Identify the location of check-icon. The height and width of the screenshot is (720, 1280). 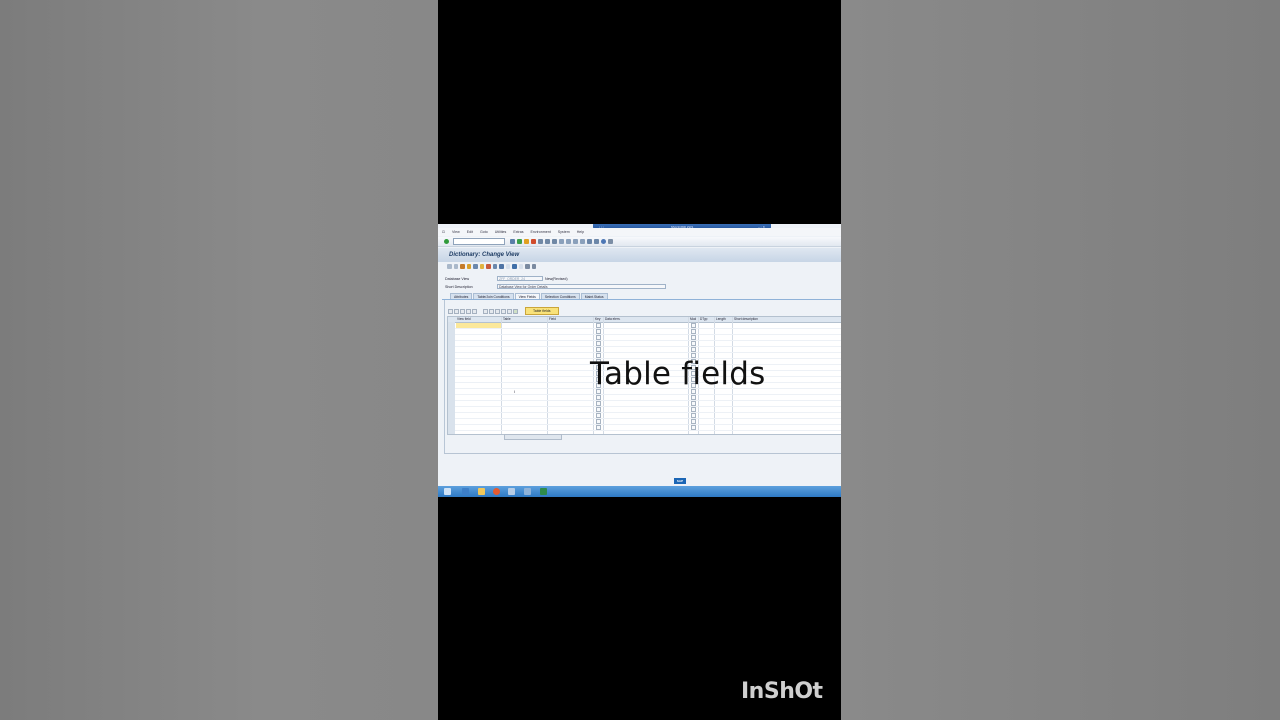
(462, 266).